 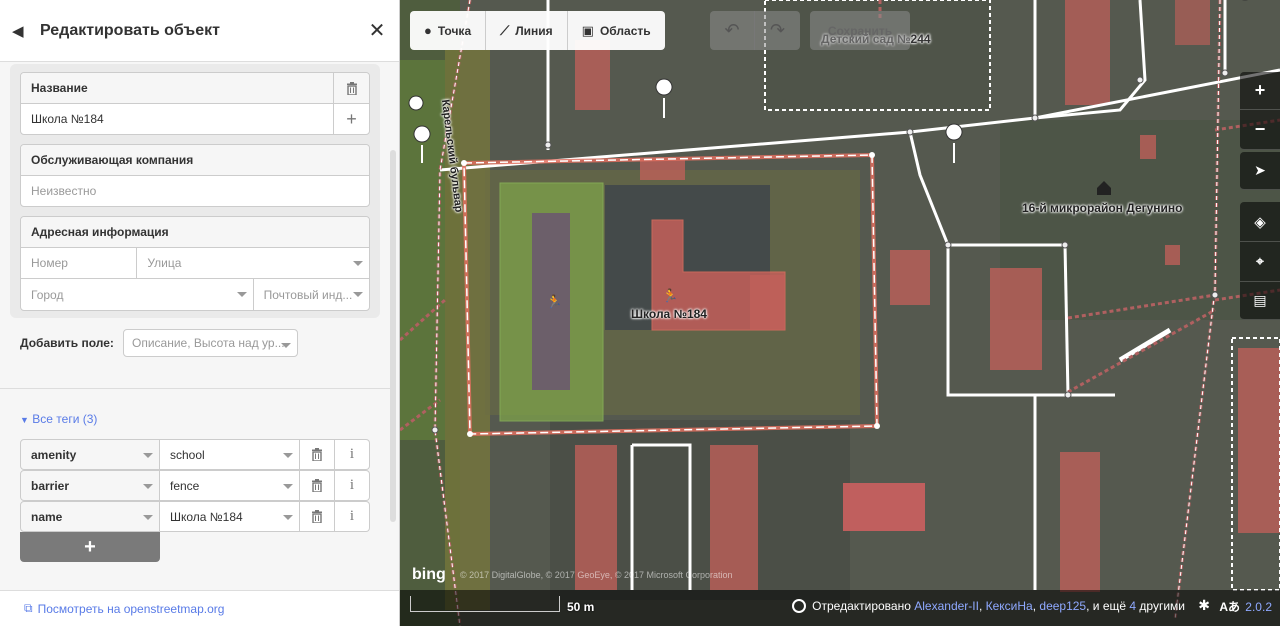 What do you see at coordinates (230, 516) in the screenshot?
I see `tag-value-input: Школа №184` at bounding box center [230, 516].